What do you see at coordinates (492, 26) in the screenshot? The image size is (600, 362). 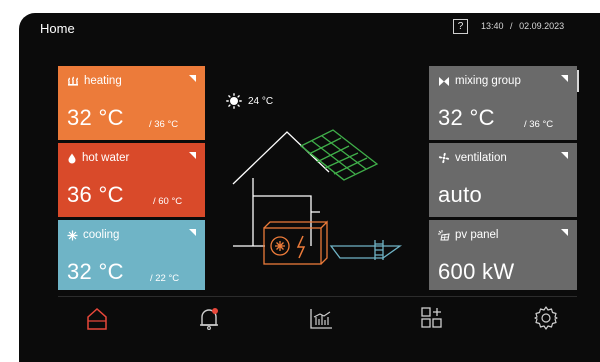 I see `clock-time: 13:40` at bounding box center [492, 26].